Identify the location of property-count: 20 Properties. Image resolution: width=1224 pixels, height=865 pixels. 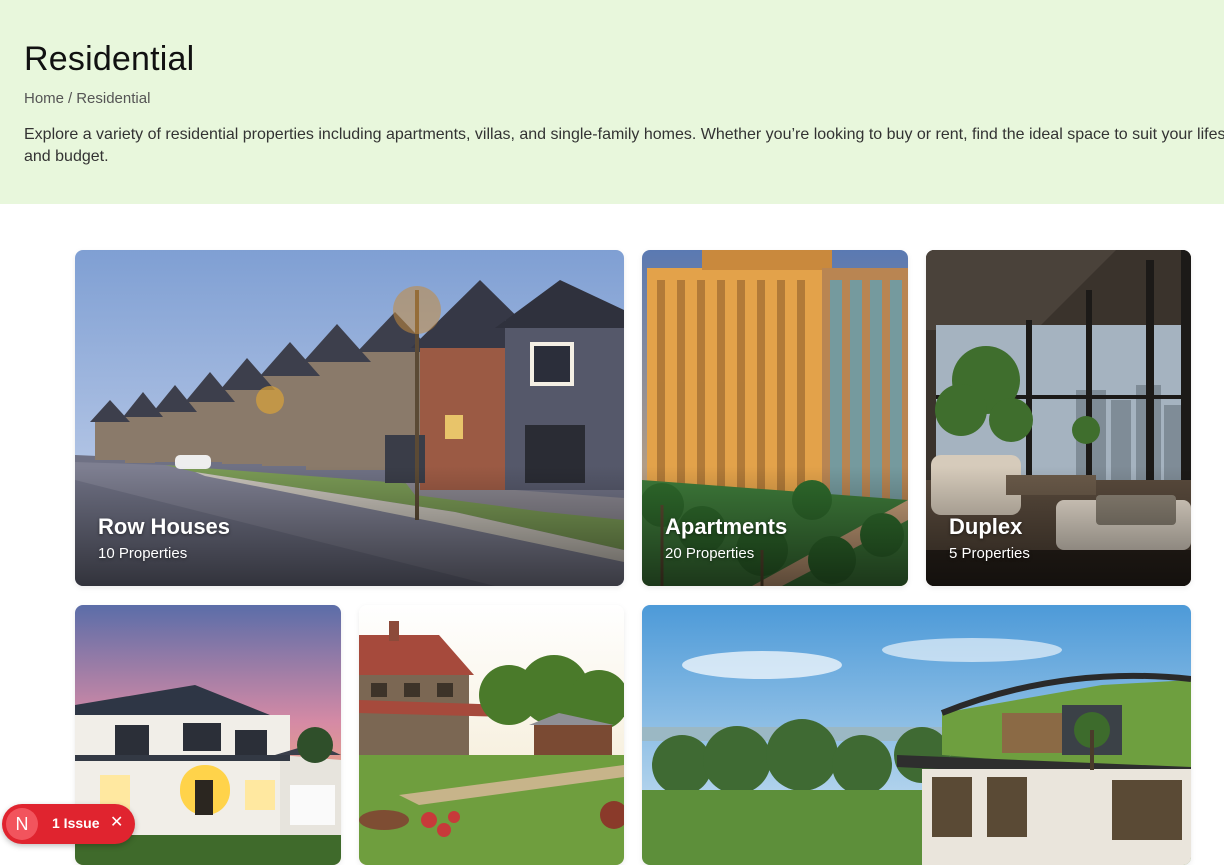
(710, 553).